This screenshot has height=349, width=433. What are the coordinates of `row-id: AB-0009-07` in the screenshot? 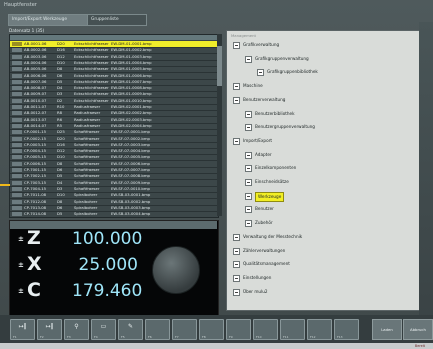 It's located at (35, 94).